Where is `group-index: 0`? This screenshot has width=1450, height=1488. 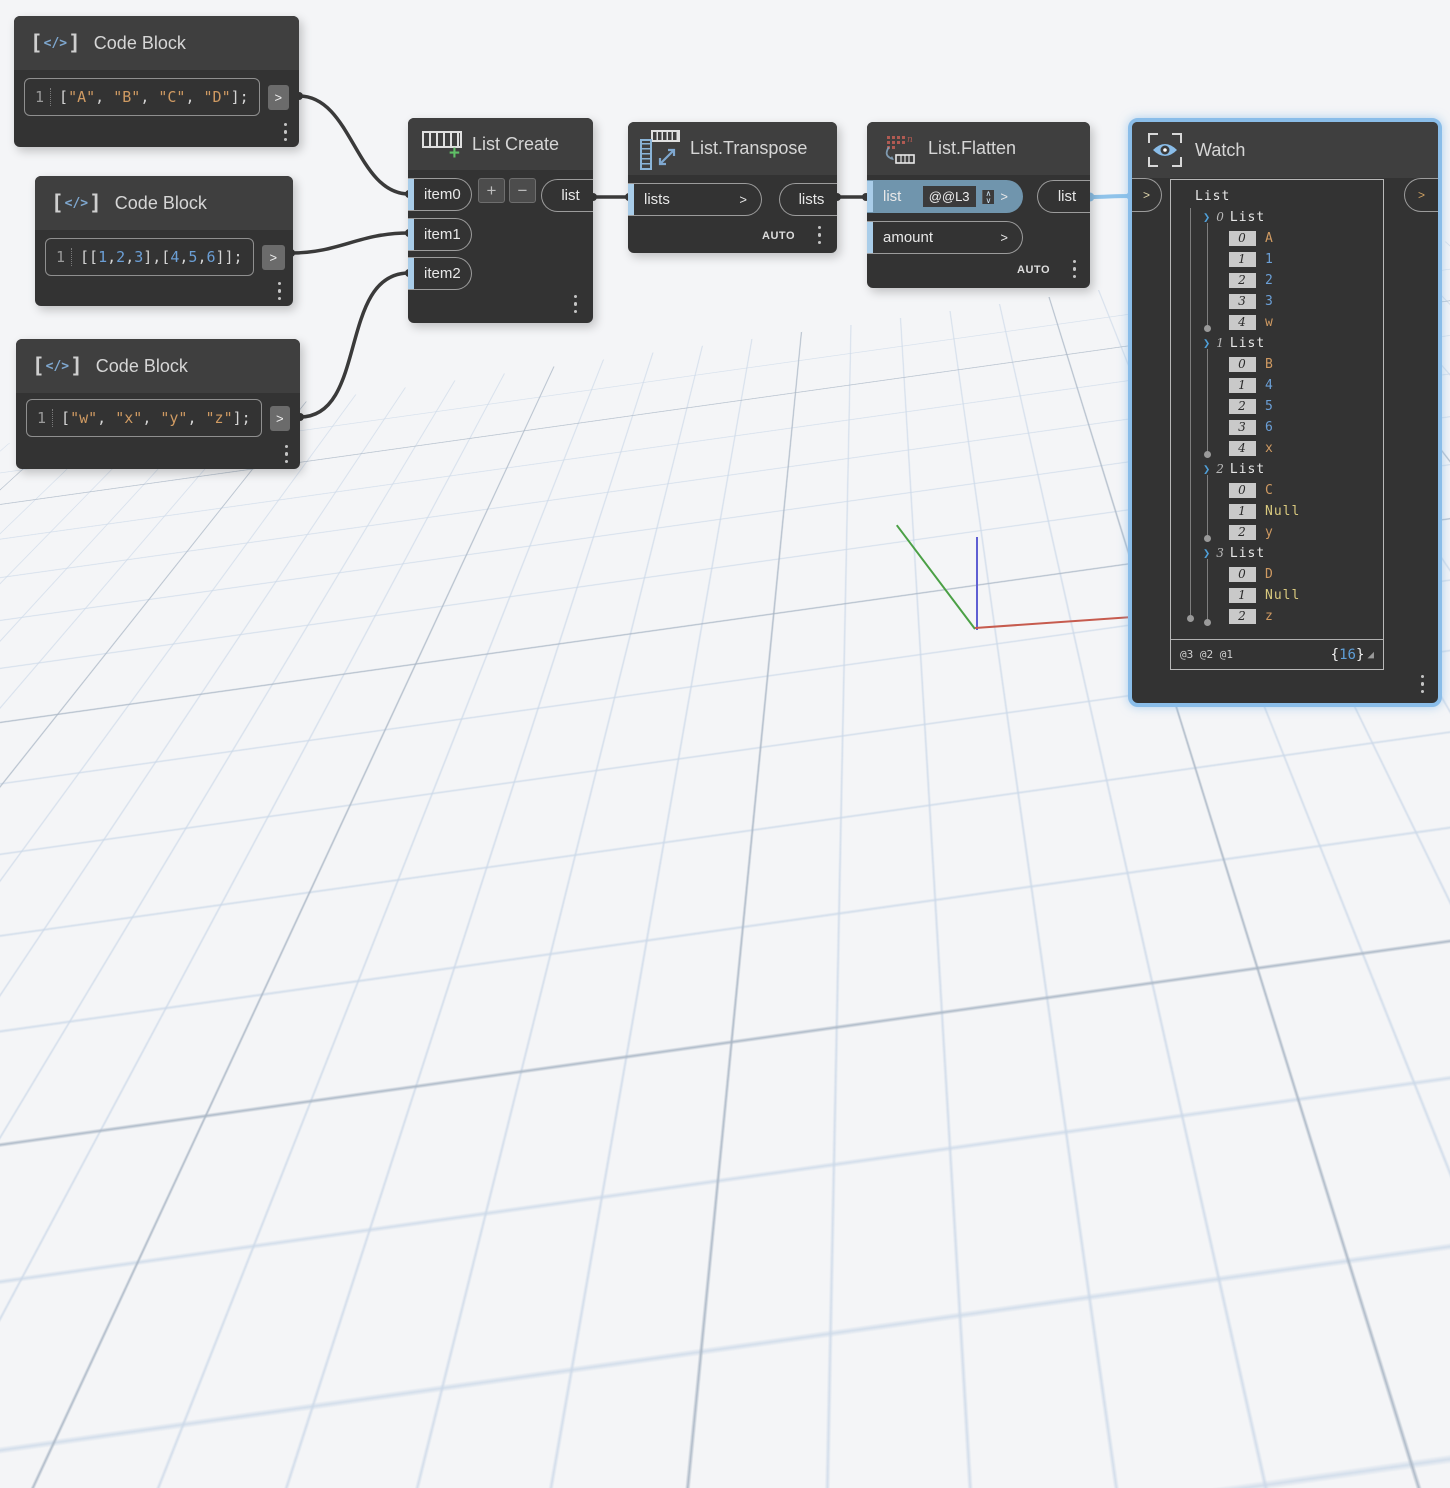
group-index: 0 is located at coordinates (1220, 217).